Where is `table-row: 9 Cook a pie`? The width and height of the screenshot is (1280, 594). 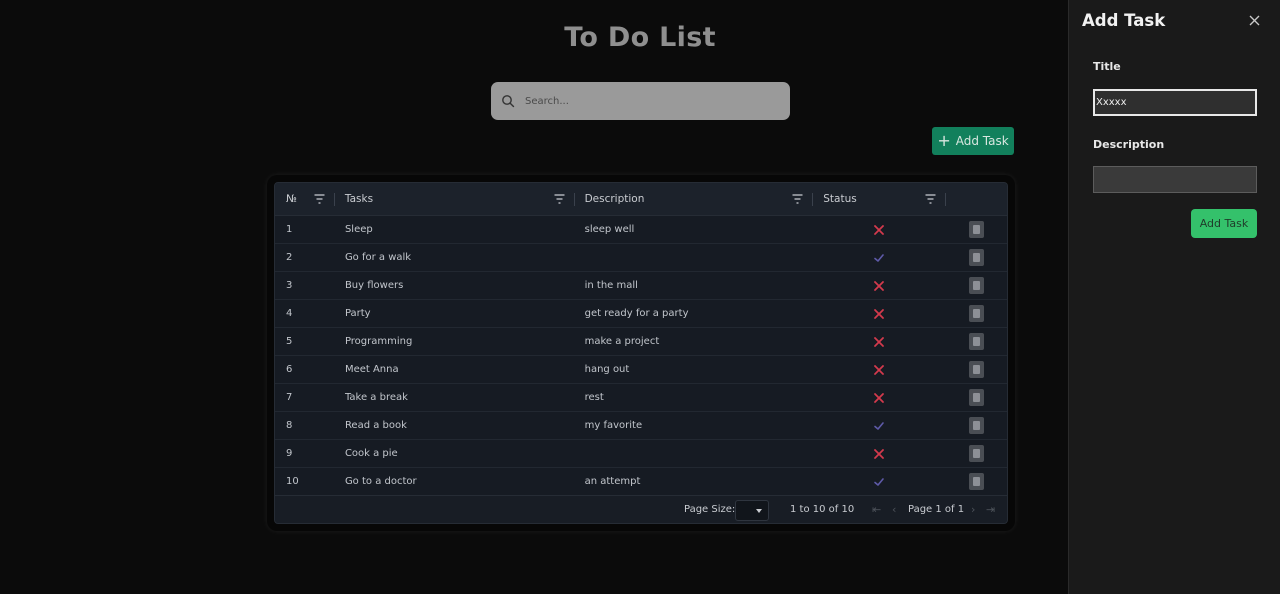 table-row: 9 Cook a pie is located at coordinates (641, 454).